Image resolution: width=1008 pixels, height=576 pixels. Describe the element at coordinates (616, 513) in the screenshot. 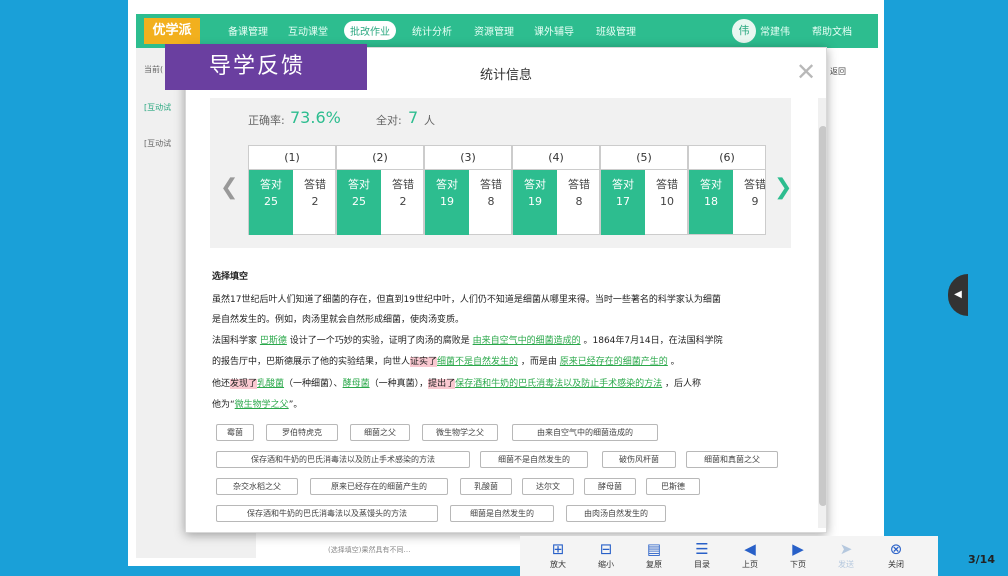

I see `option-chip: 由肉汤自然发生的` at that location.